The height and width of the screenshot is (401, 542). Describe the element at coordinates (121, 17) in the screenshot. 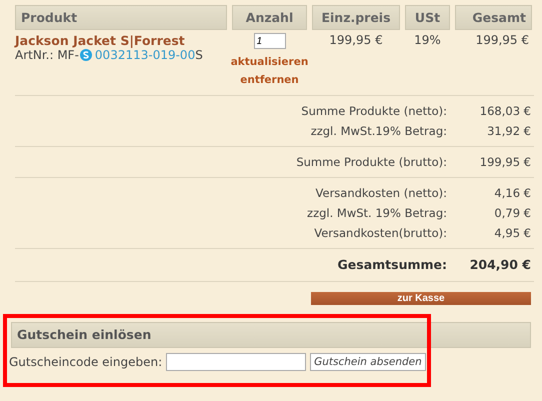

I see `column-header: Produkt` at that location.